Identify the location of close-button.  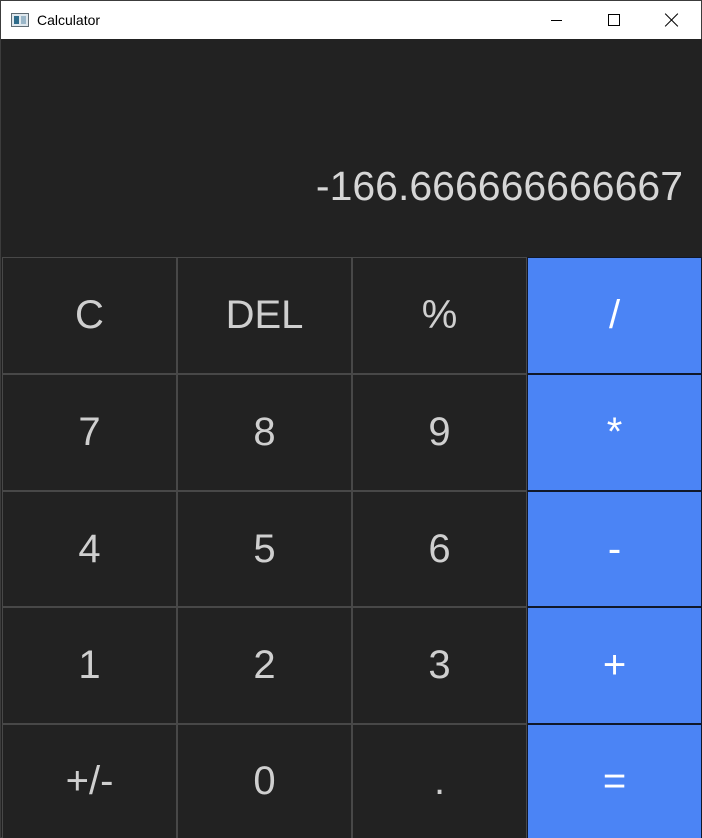
(672, 20).